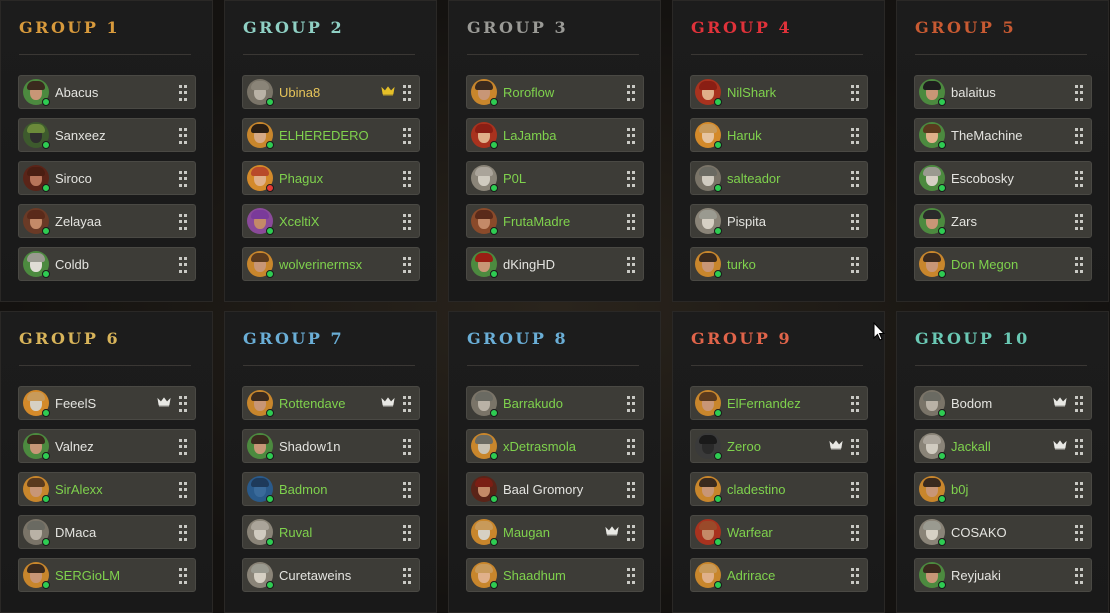 The image size is (1110, 613). Describe the element at coordinates (1003, 446) in the screenshot. I see `player-slot: Jackall` at that location.